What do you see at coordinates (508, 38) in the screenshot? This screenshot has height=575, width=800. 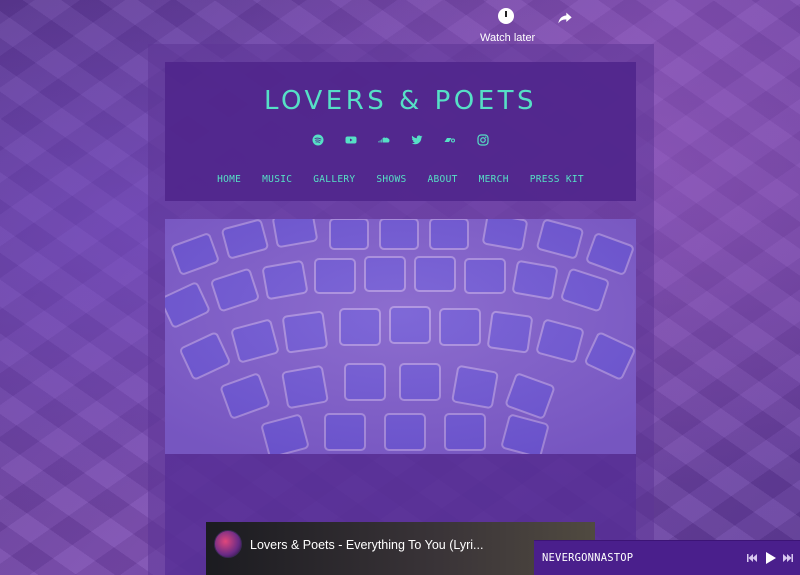 I see `watch-later-label: Watch later` at bounding box center [508, 38].